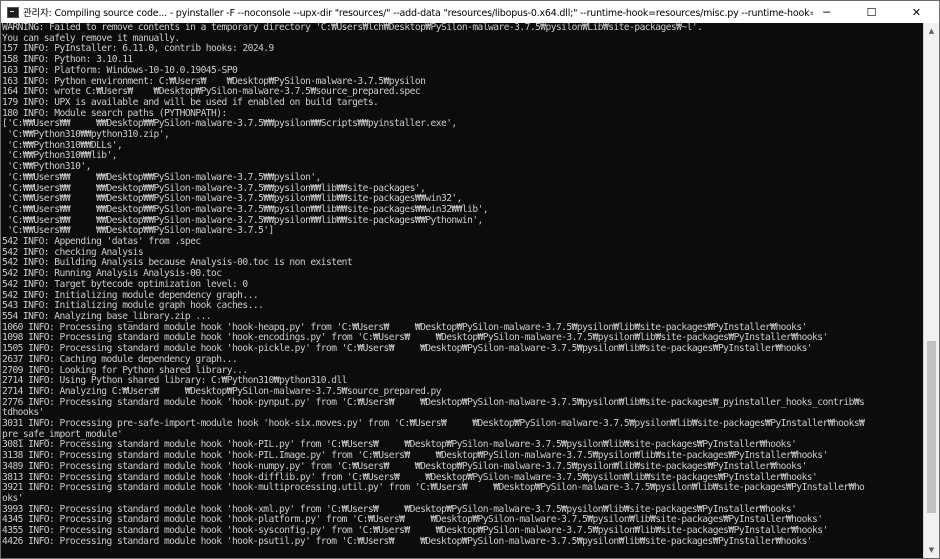 This screenshot has width=940, height=559. I want to click on vertical-scrollbar: ▲ ▼, so click(931, 290).